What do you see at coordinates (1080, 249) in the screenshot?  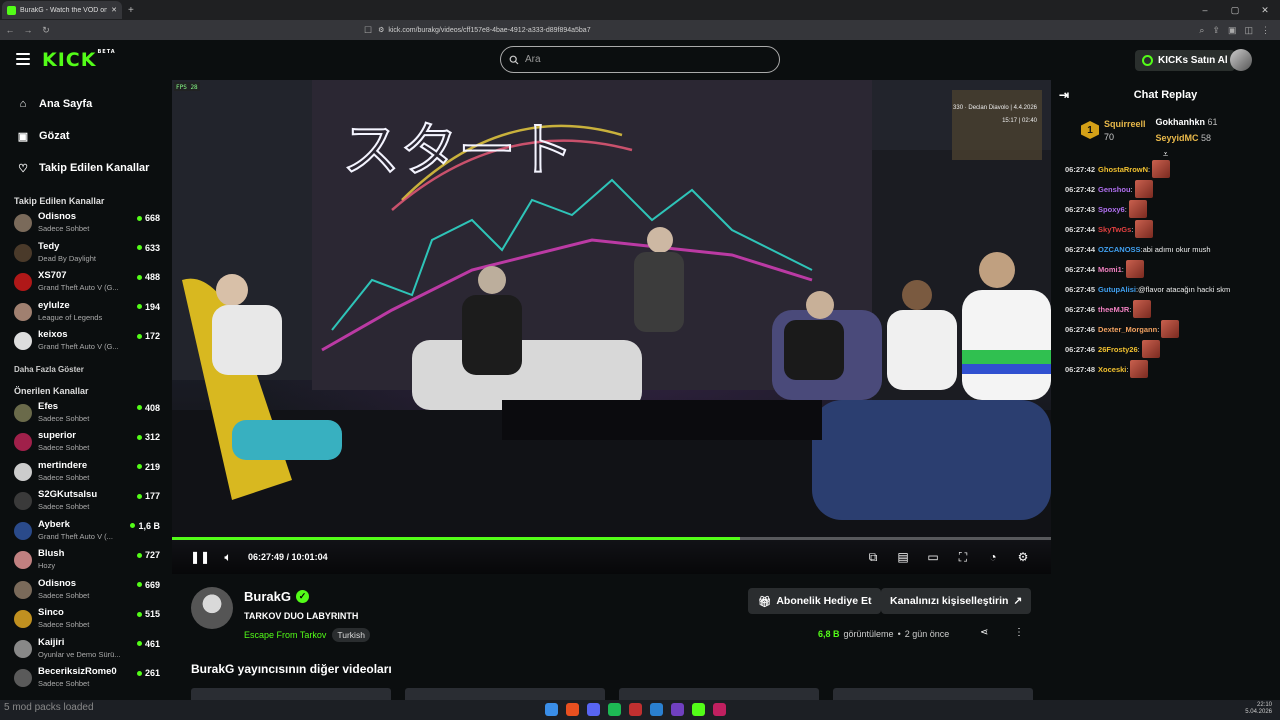 I see `message-timestamp: 06:27:44` at bounding box center [1080, 249].